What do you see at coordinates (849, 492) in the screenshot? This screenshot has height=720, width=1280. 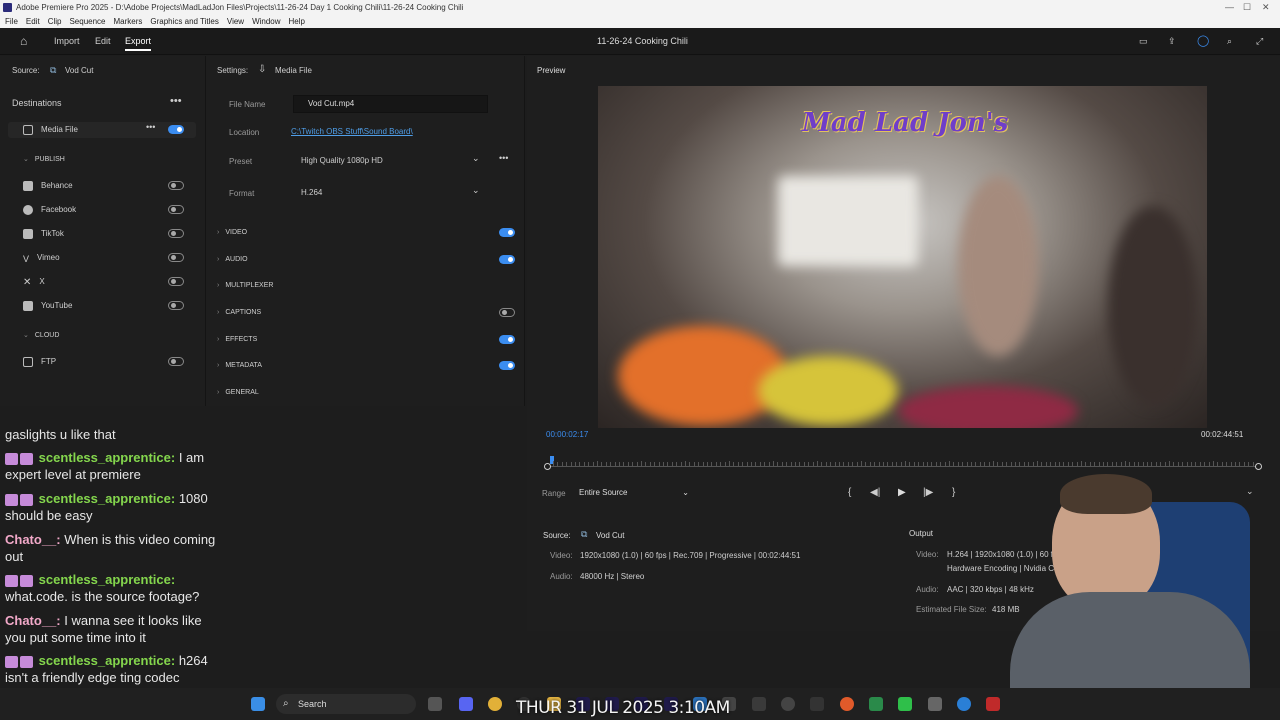 I see `mark-in-icon: {` at bounding box center [849, 492].